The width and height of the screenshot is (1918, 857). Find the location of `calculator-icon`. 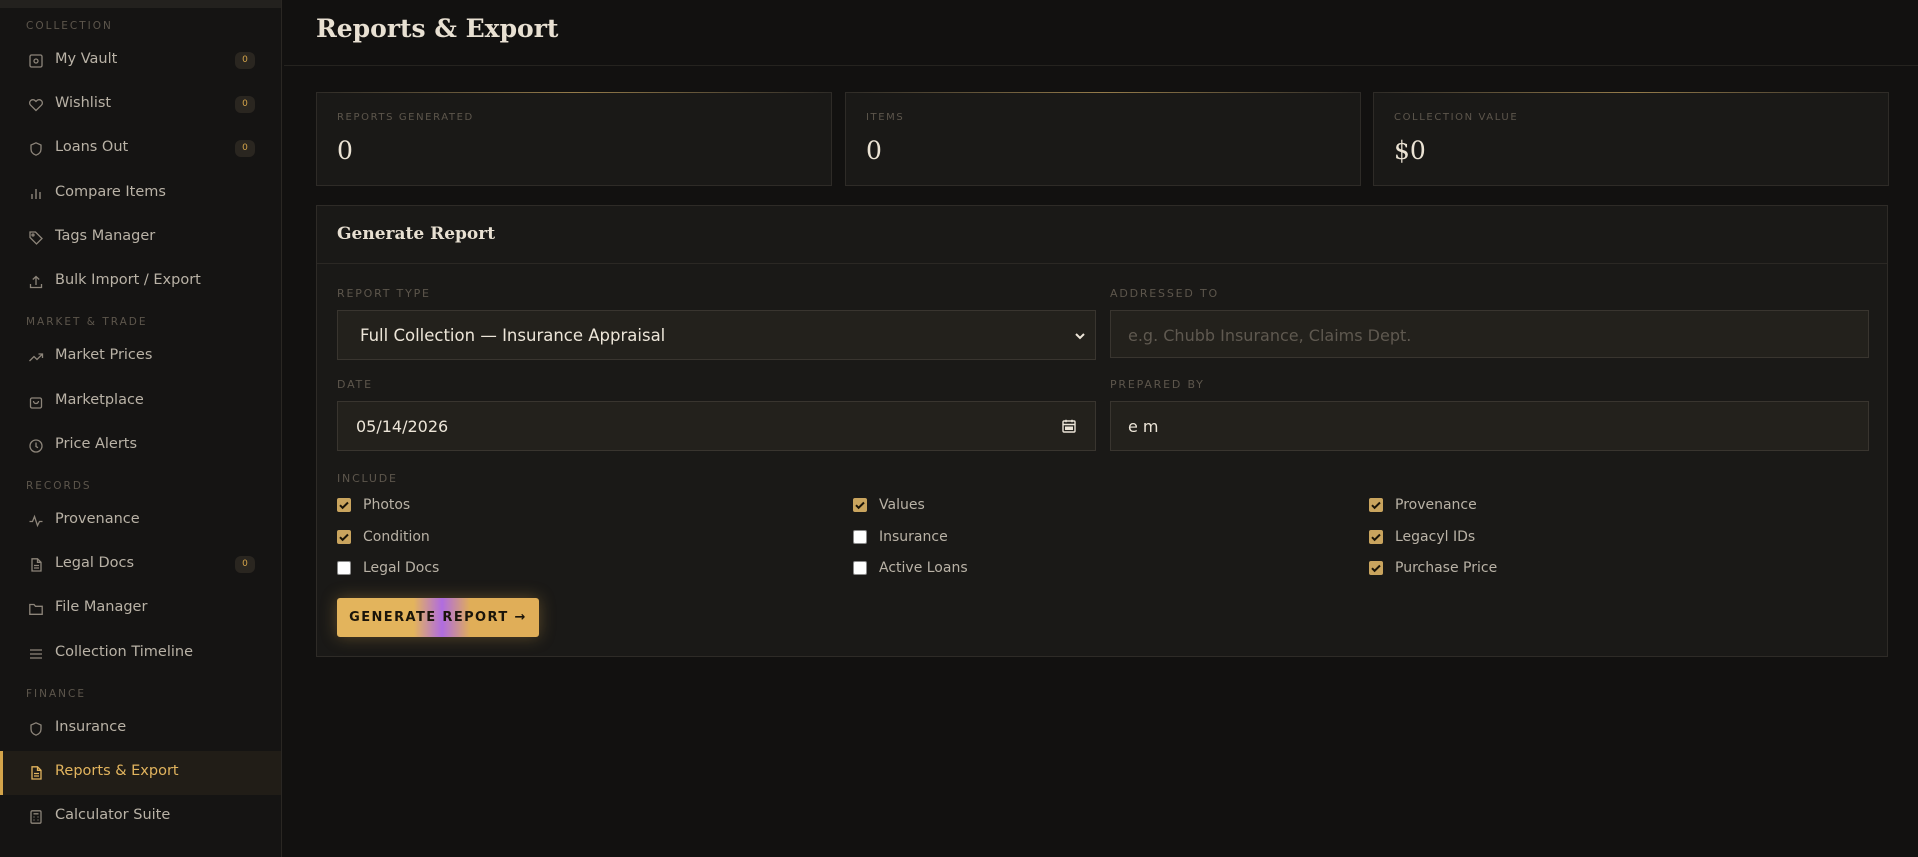

calculator-icon is located at coordinates (36, 817).